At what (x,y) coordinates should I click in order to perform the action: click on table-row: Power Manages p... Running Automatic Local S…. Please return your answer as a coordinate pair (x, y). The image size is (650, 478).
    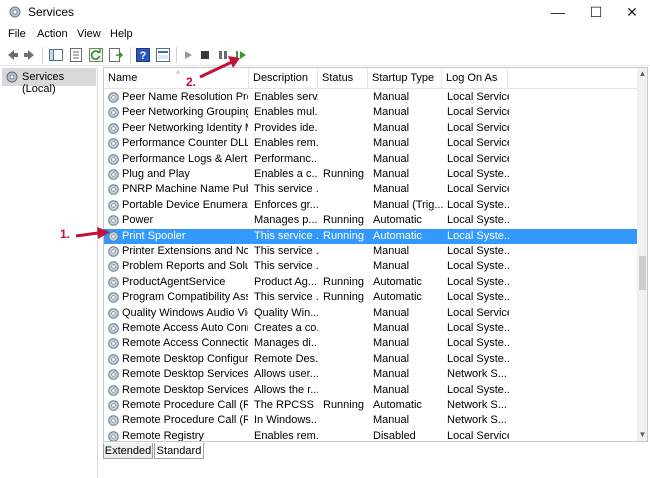
    Looking at the image, I should click on (370, 220).